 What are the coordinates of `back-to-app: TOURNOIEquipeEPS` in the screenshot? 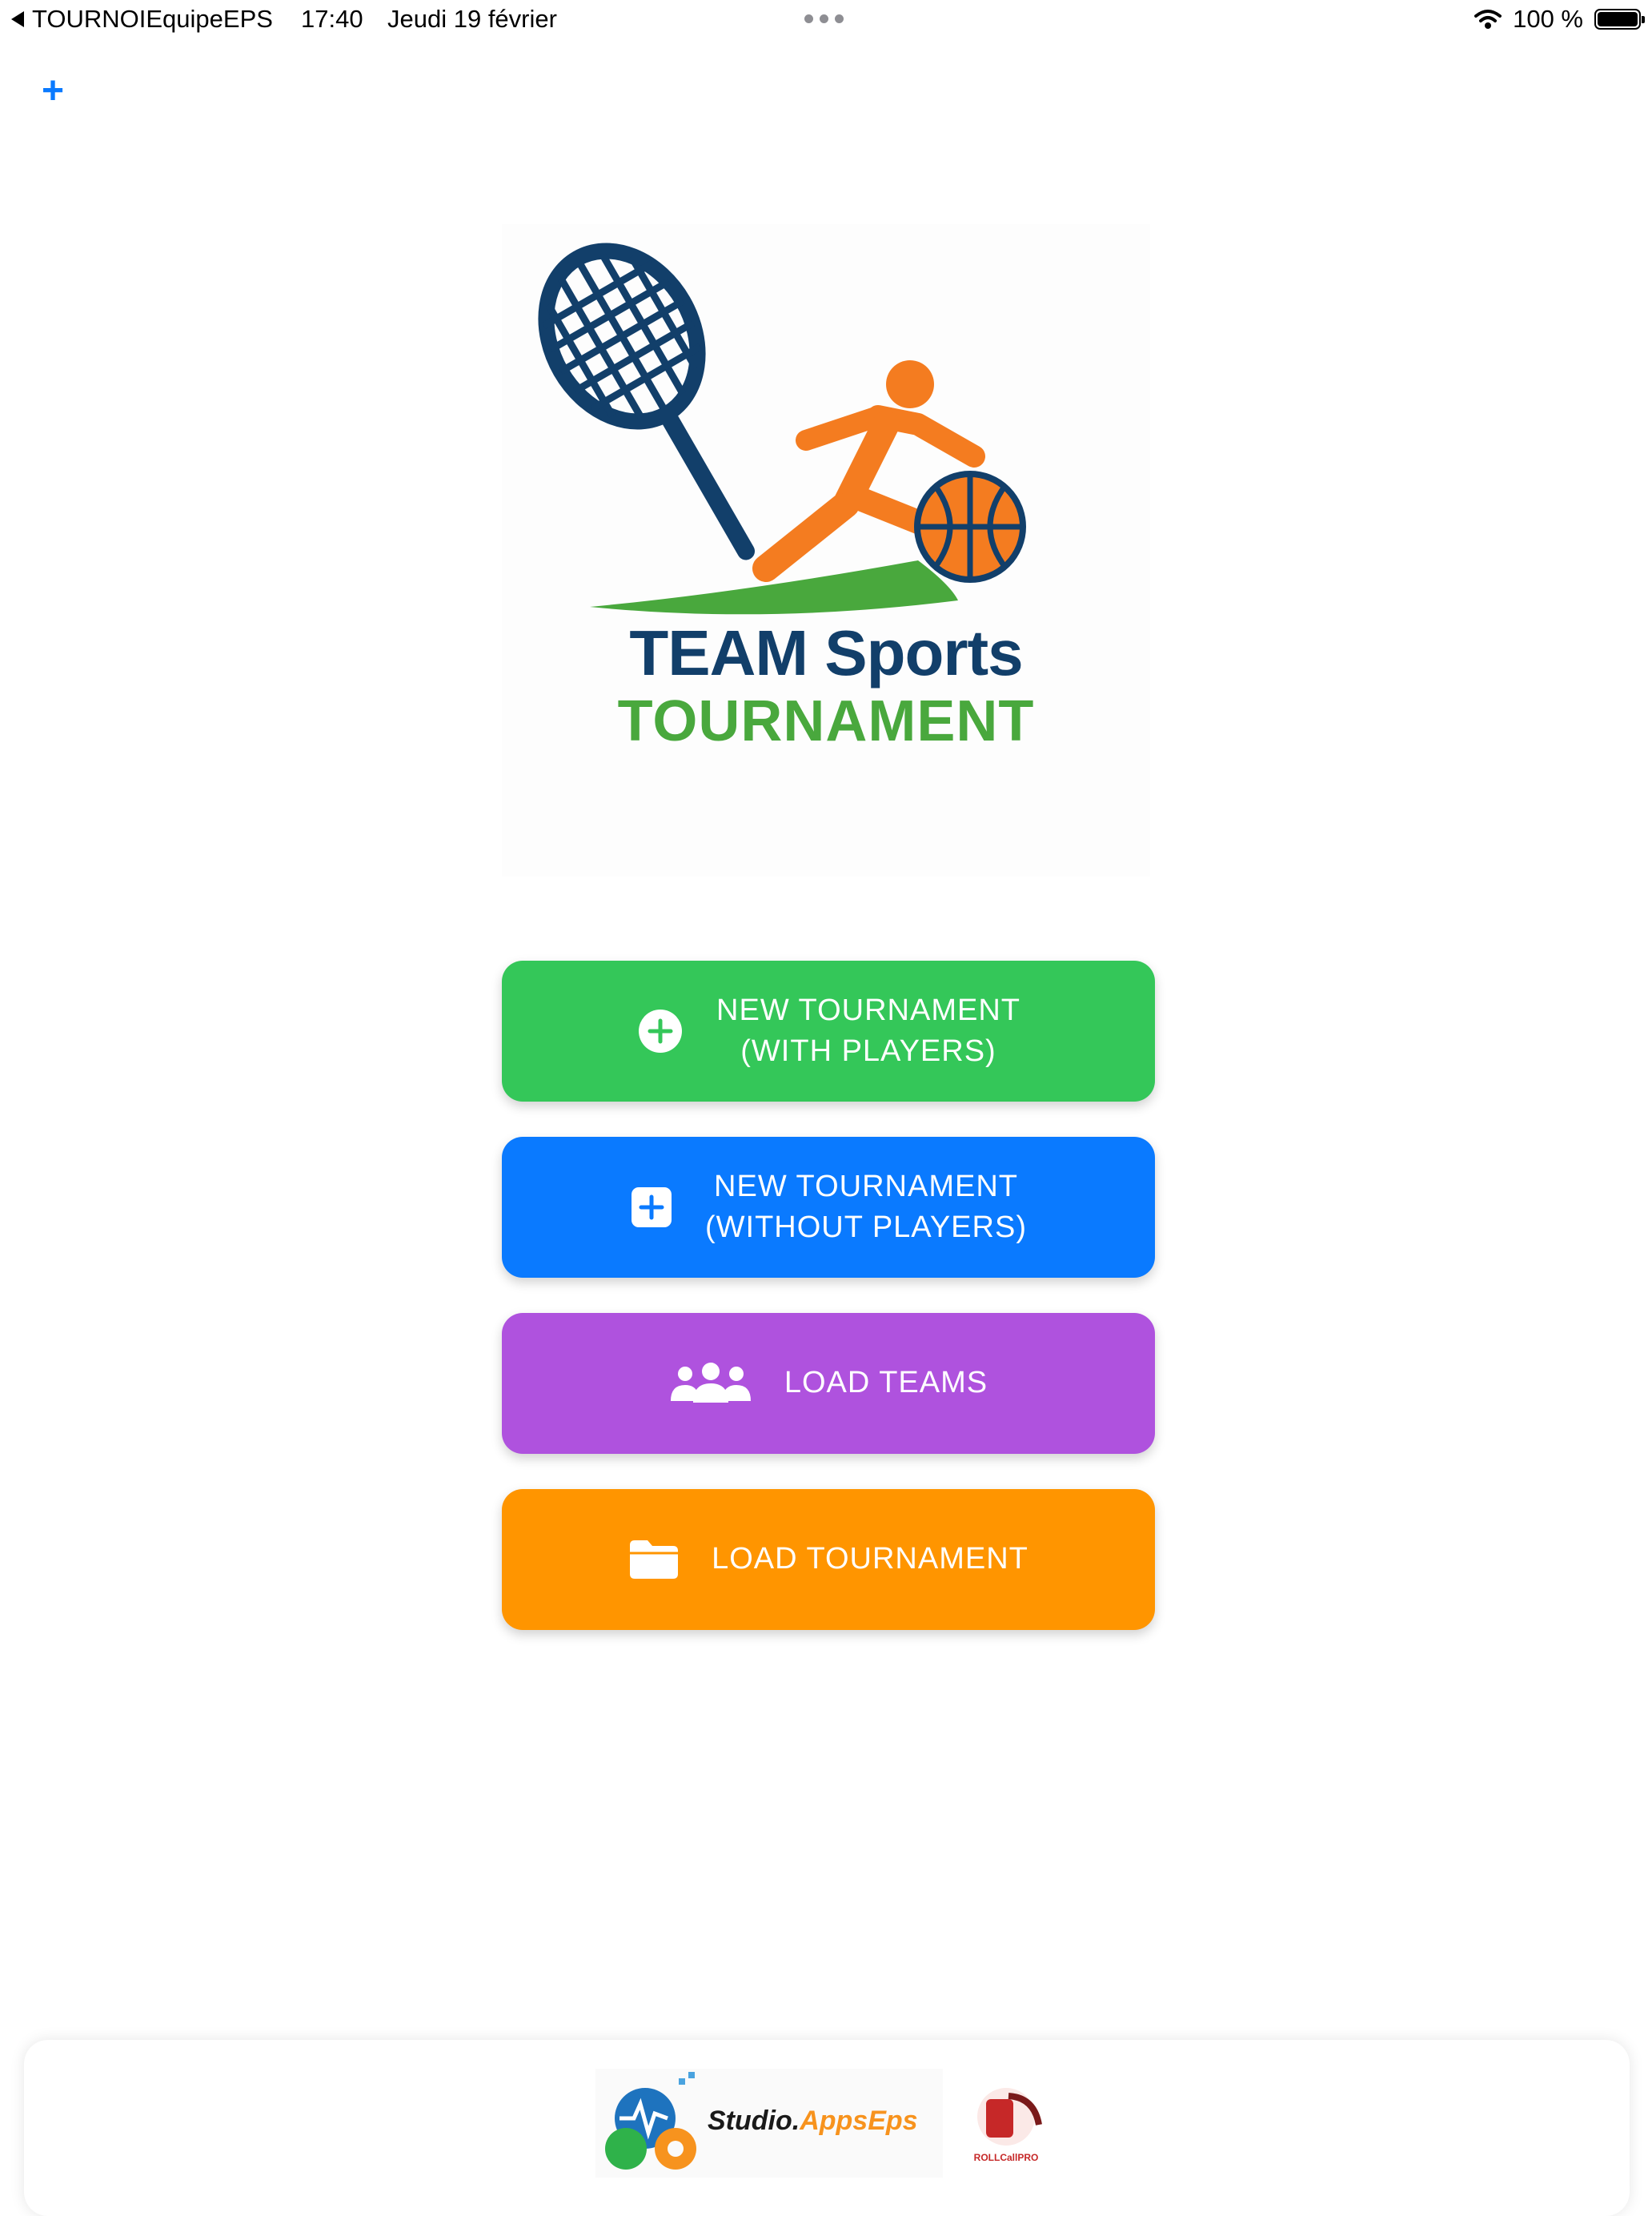 It's located at (142, 19).